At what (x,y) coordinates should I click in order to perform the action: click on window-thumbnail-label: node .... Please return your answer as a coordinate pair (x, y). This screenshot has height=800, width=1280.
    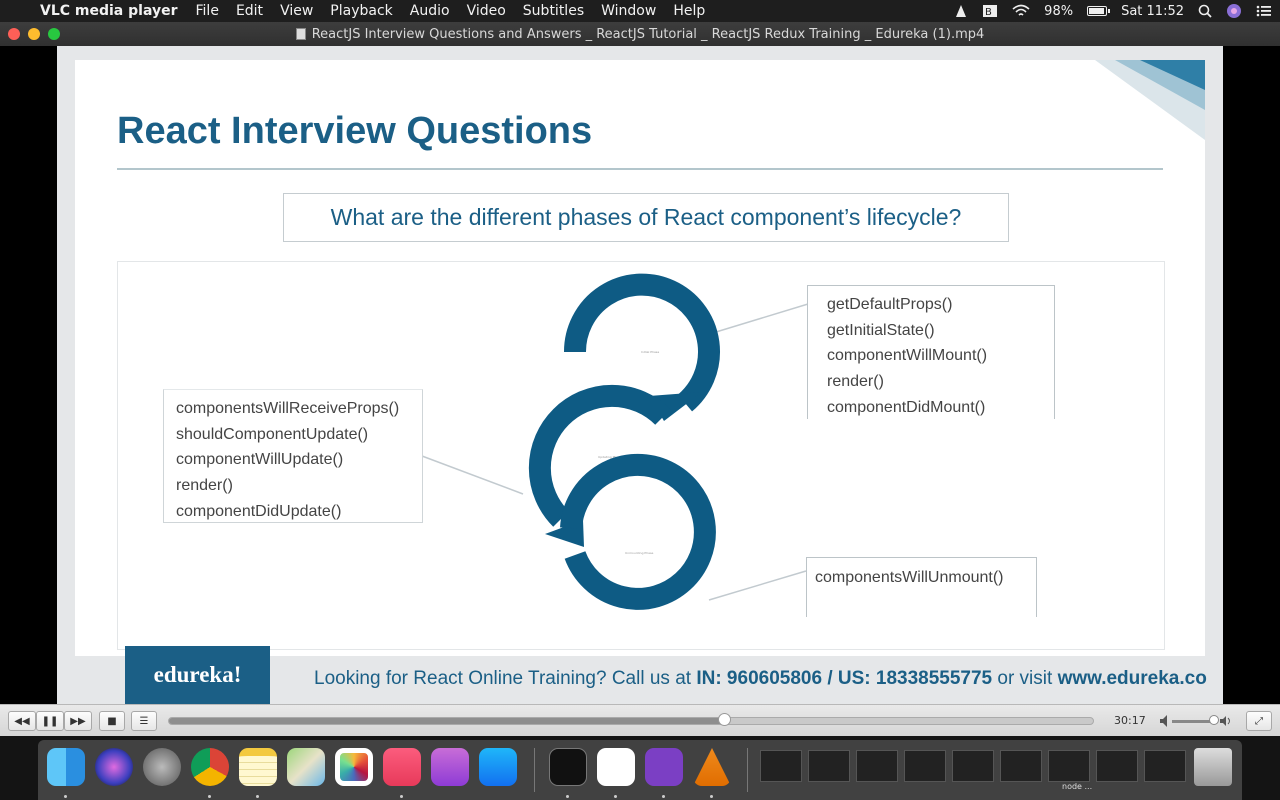
    Looking at the image, I should click on (1077, 786).